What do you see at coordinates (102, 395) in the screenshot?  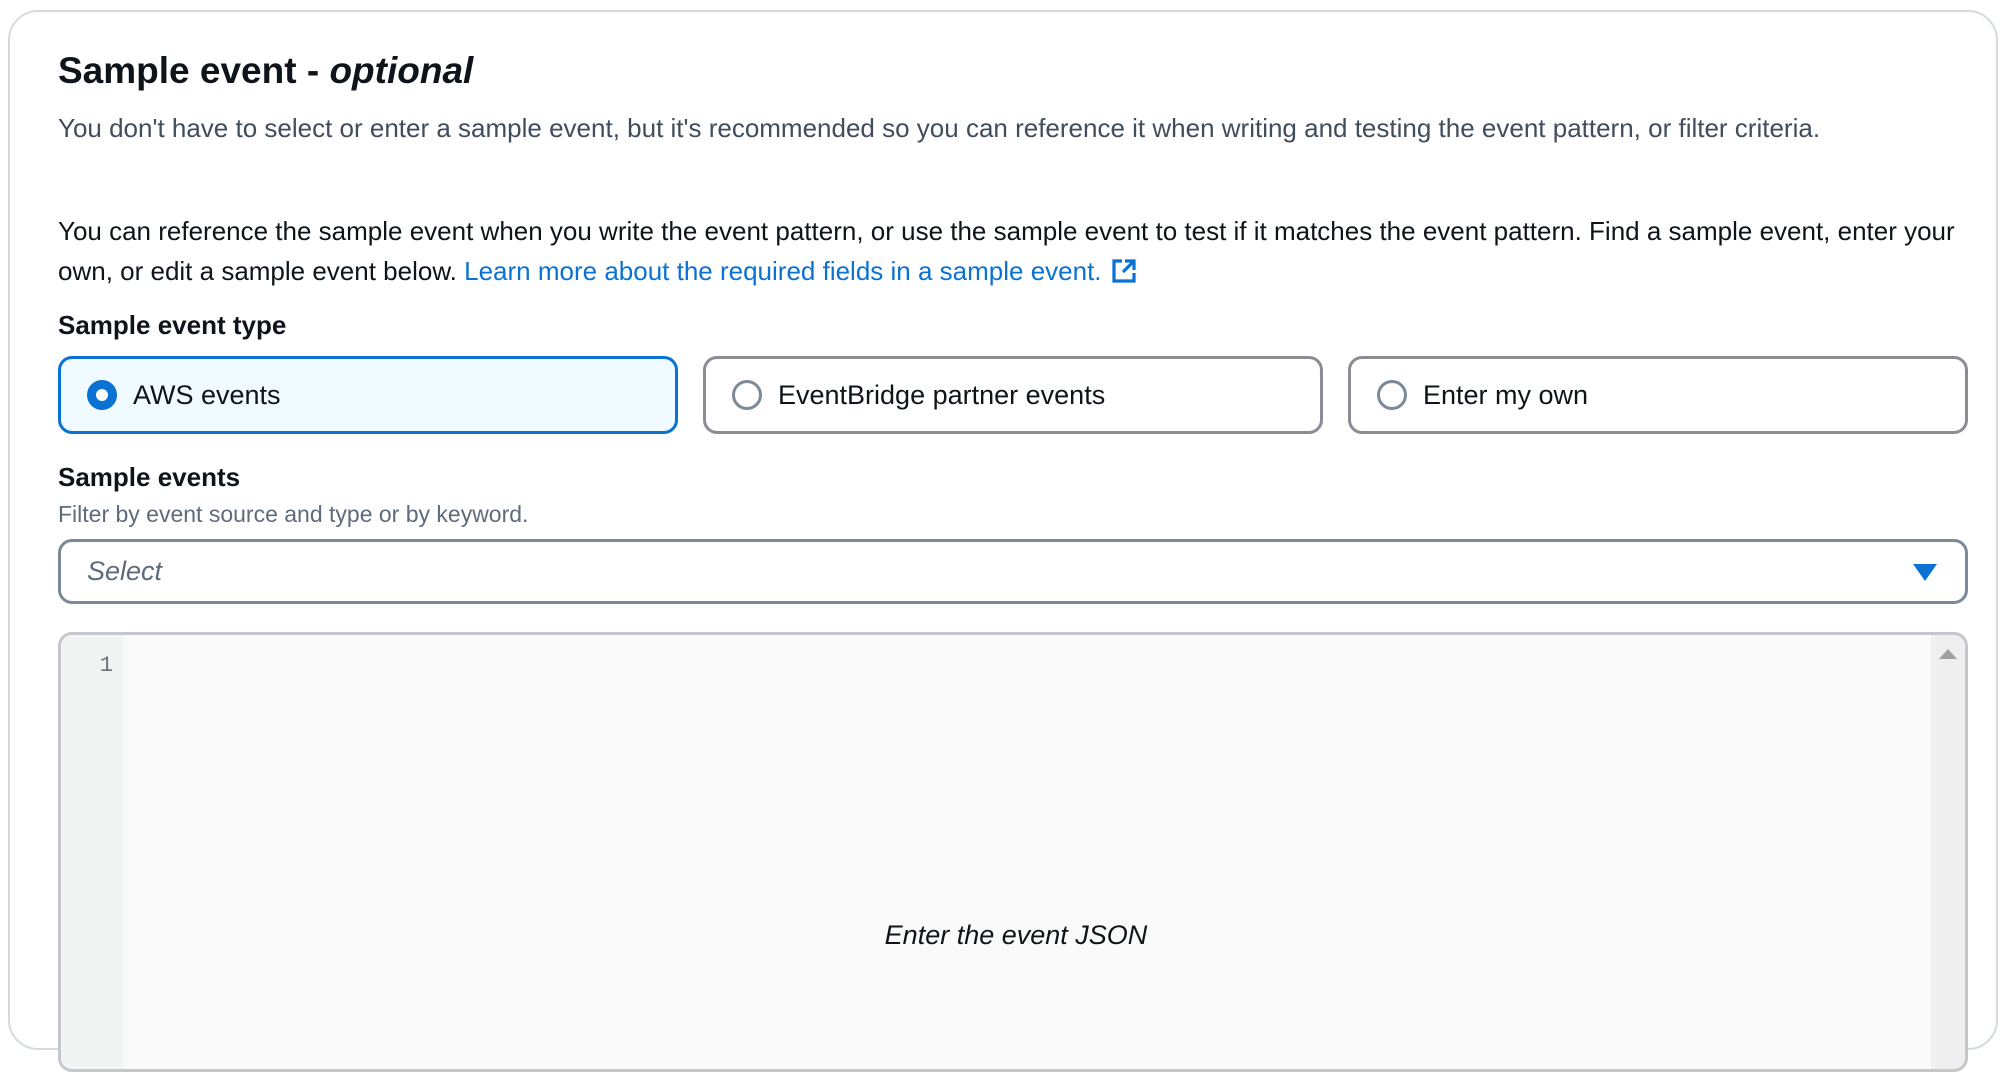 I see `radio-selected-icon` at bounding box center [102, 395].